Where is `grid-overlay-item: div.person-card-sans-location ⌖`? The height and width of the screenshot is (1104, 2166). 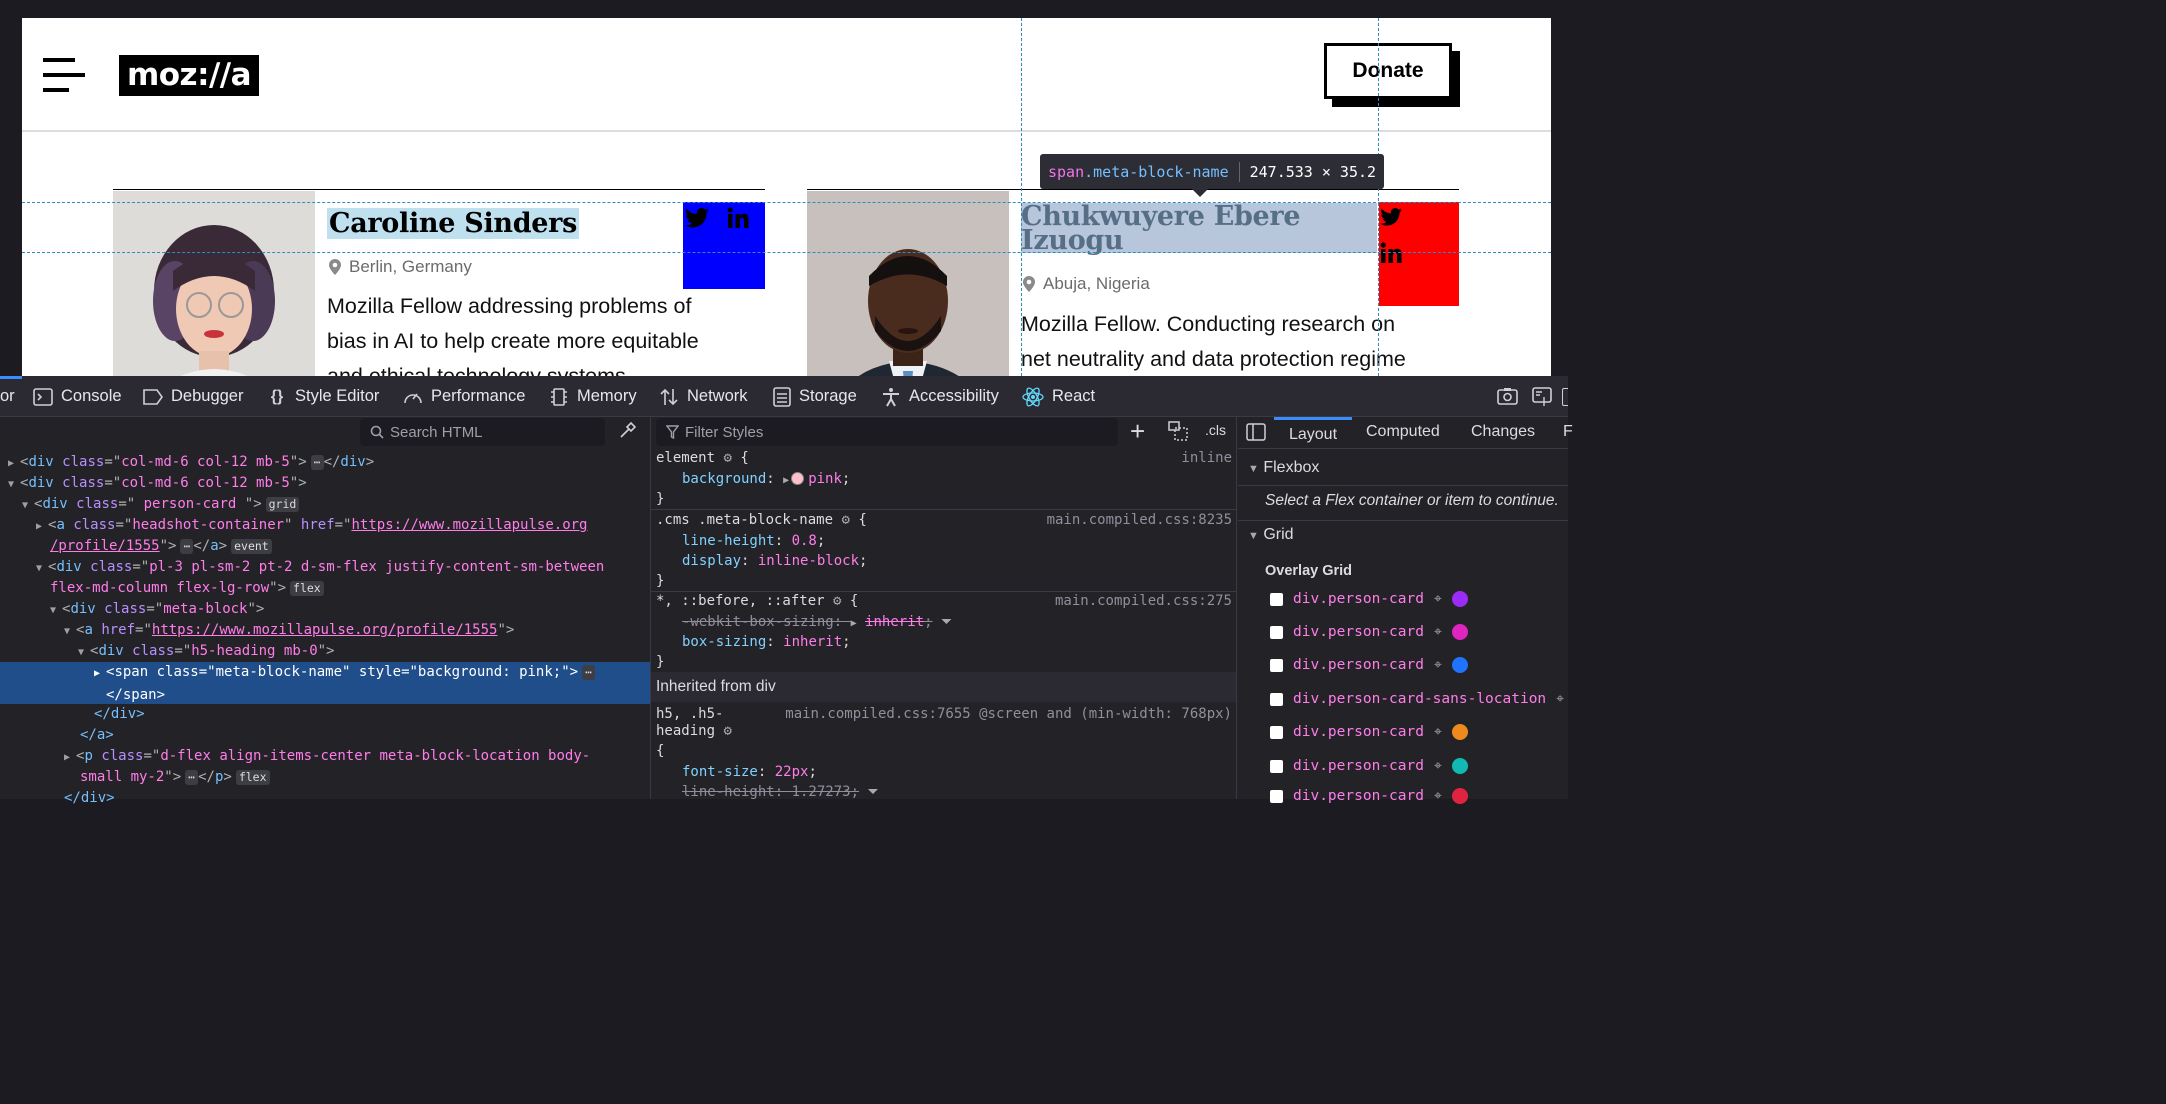 grid-overlay-item: div.person-card-sans-location ⌖ is located at coordinates (1417, 699).